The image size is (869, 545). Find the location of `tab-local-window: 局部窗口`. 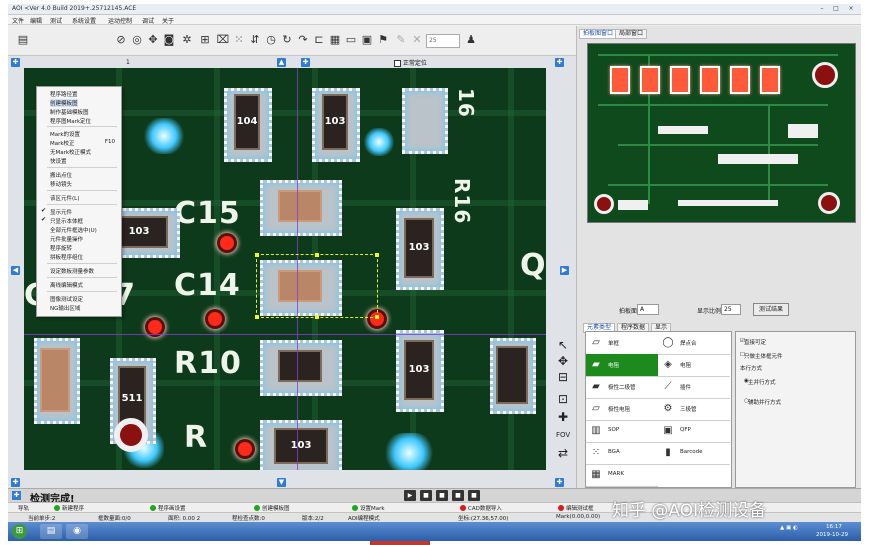

tab-local-window: 局部窗口 is located at coordinates (631, 34).